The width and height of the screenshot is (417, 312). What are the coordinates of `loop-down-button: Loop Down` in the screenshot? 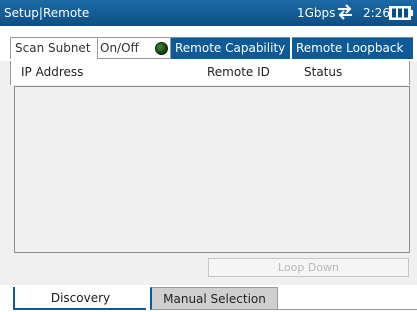 It's located at (308, 267).